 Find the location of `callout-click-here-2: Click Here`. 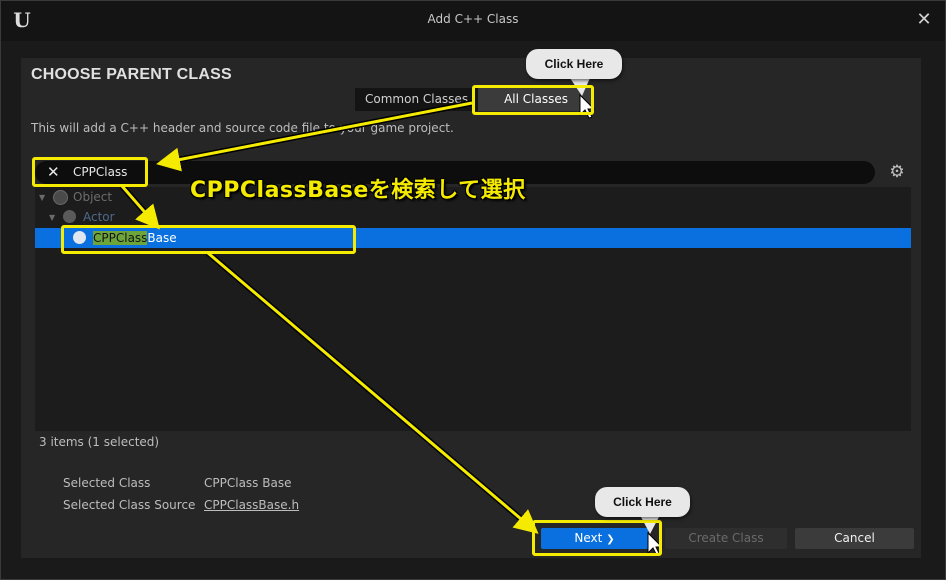

callout-click-here-2: Click Here is located at coordinates (642, 502).